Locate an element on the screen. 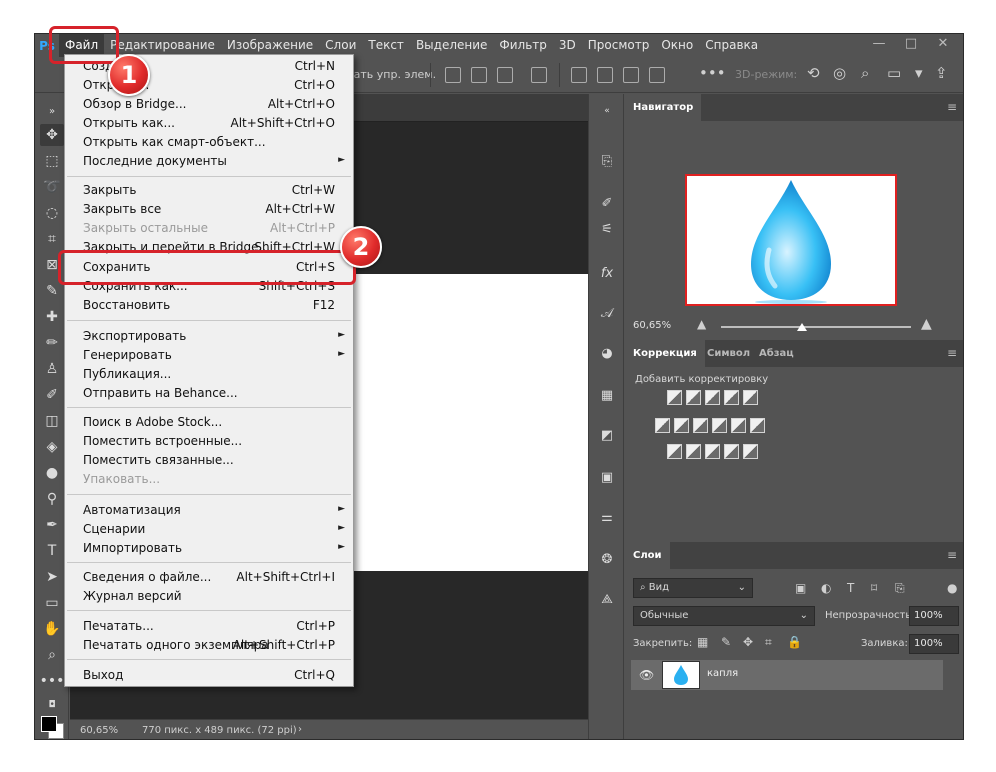 This screenshot has width=996, height=772. zoom-out-icon: ▲ is located at coordinates (701, 324).